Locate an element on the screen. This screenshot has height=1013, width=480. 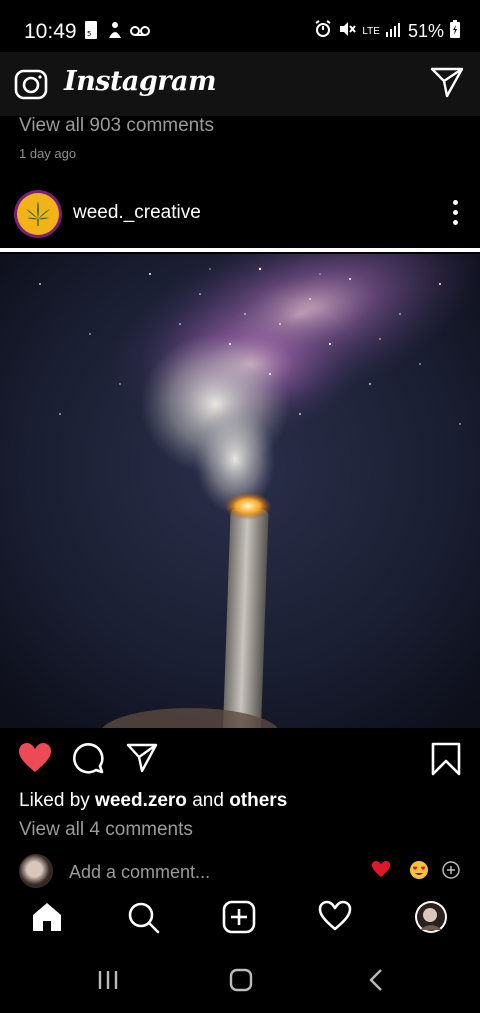
post-actions is located at coordinates (240, 760).